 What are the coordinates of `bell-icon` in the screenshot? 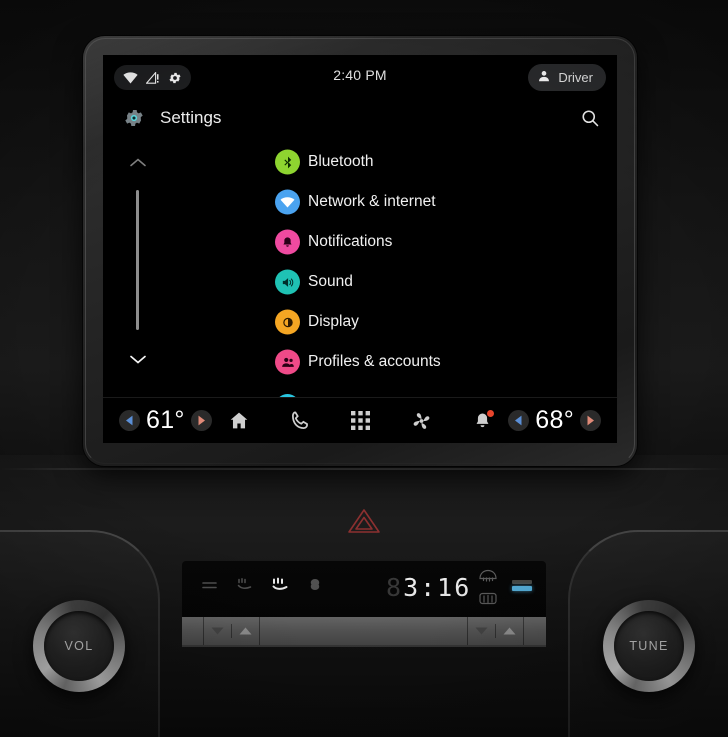 It's located at (287, 242).